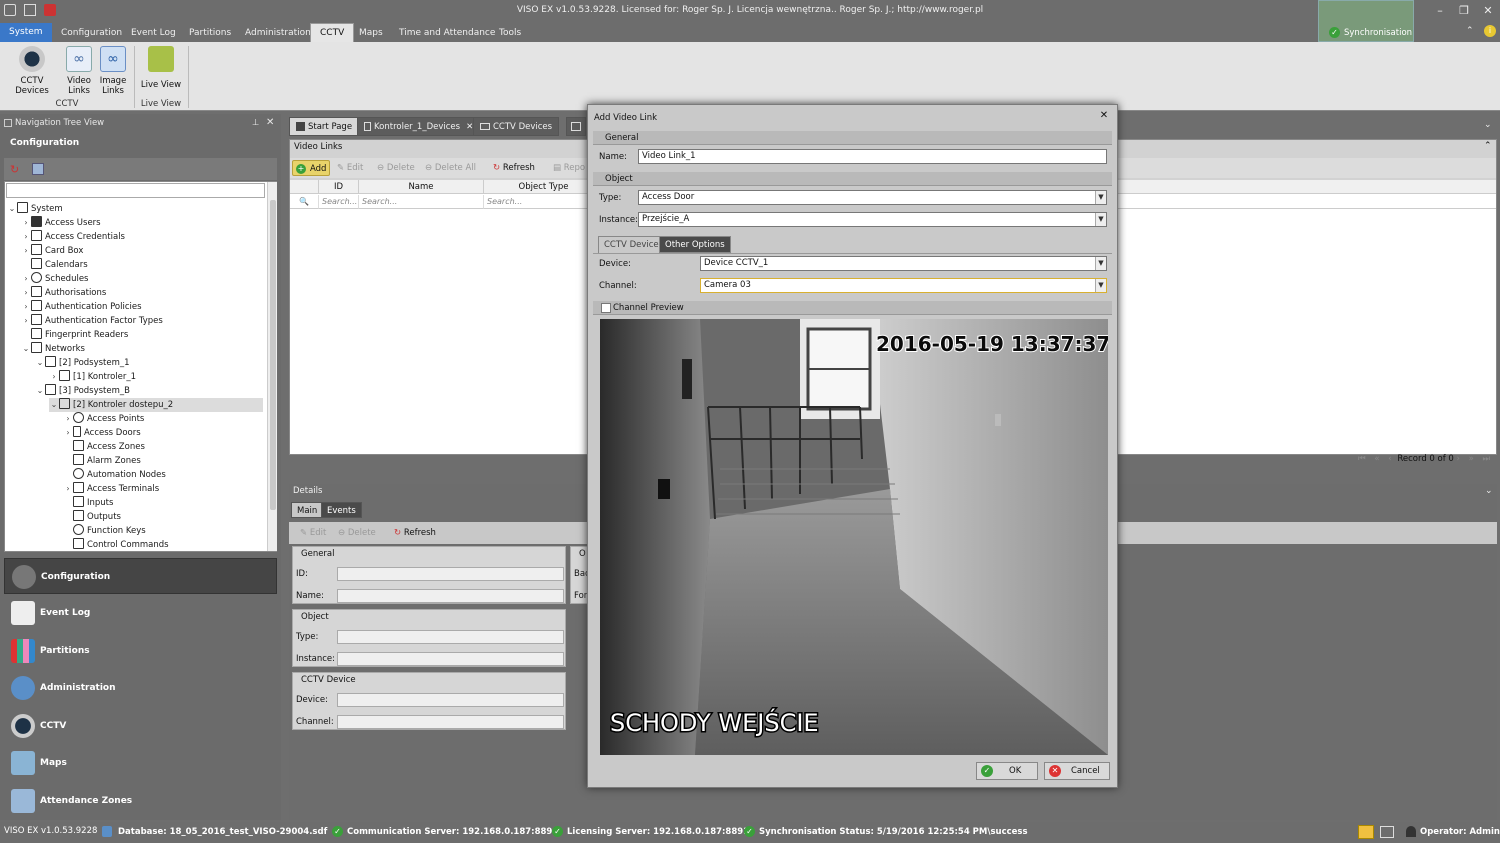 This screenshot has width=1500, height=843. Describe the element at coordinates (103, 419) in the screenshot. I see `tree-item-access-points: › Access Points` at that location.